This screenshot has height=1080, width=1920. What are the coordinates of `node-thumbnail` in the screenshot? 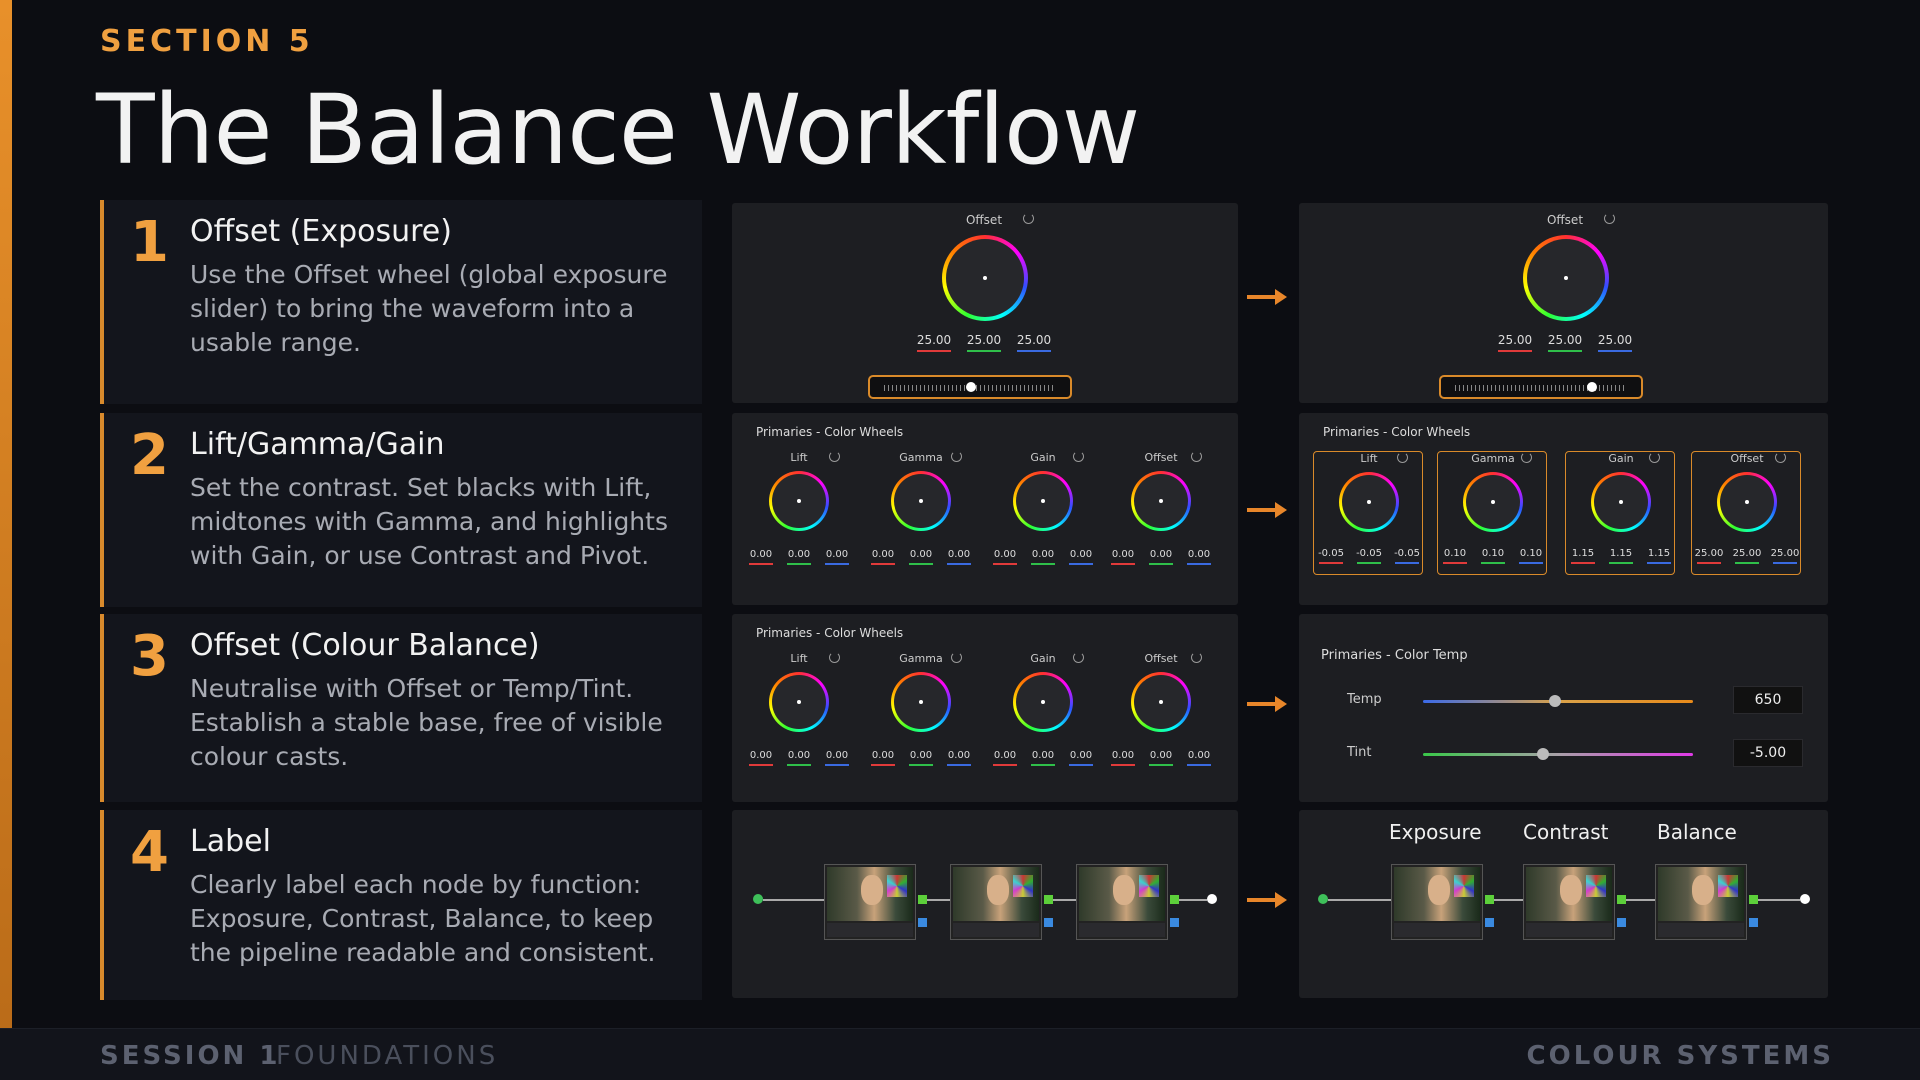 It's located at (870, 894).